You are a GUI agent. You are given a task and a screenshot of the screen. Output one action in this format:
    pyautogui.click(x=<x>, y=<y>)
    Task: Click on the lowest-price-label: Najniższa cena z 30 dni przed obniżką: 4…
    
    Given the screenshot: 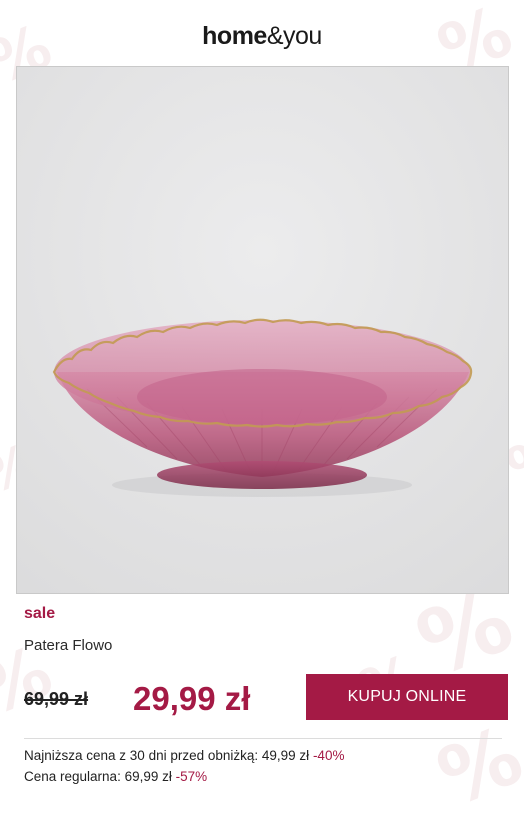 What is the action you would take?
    pyautogui.click(x=167, y=755)
    